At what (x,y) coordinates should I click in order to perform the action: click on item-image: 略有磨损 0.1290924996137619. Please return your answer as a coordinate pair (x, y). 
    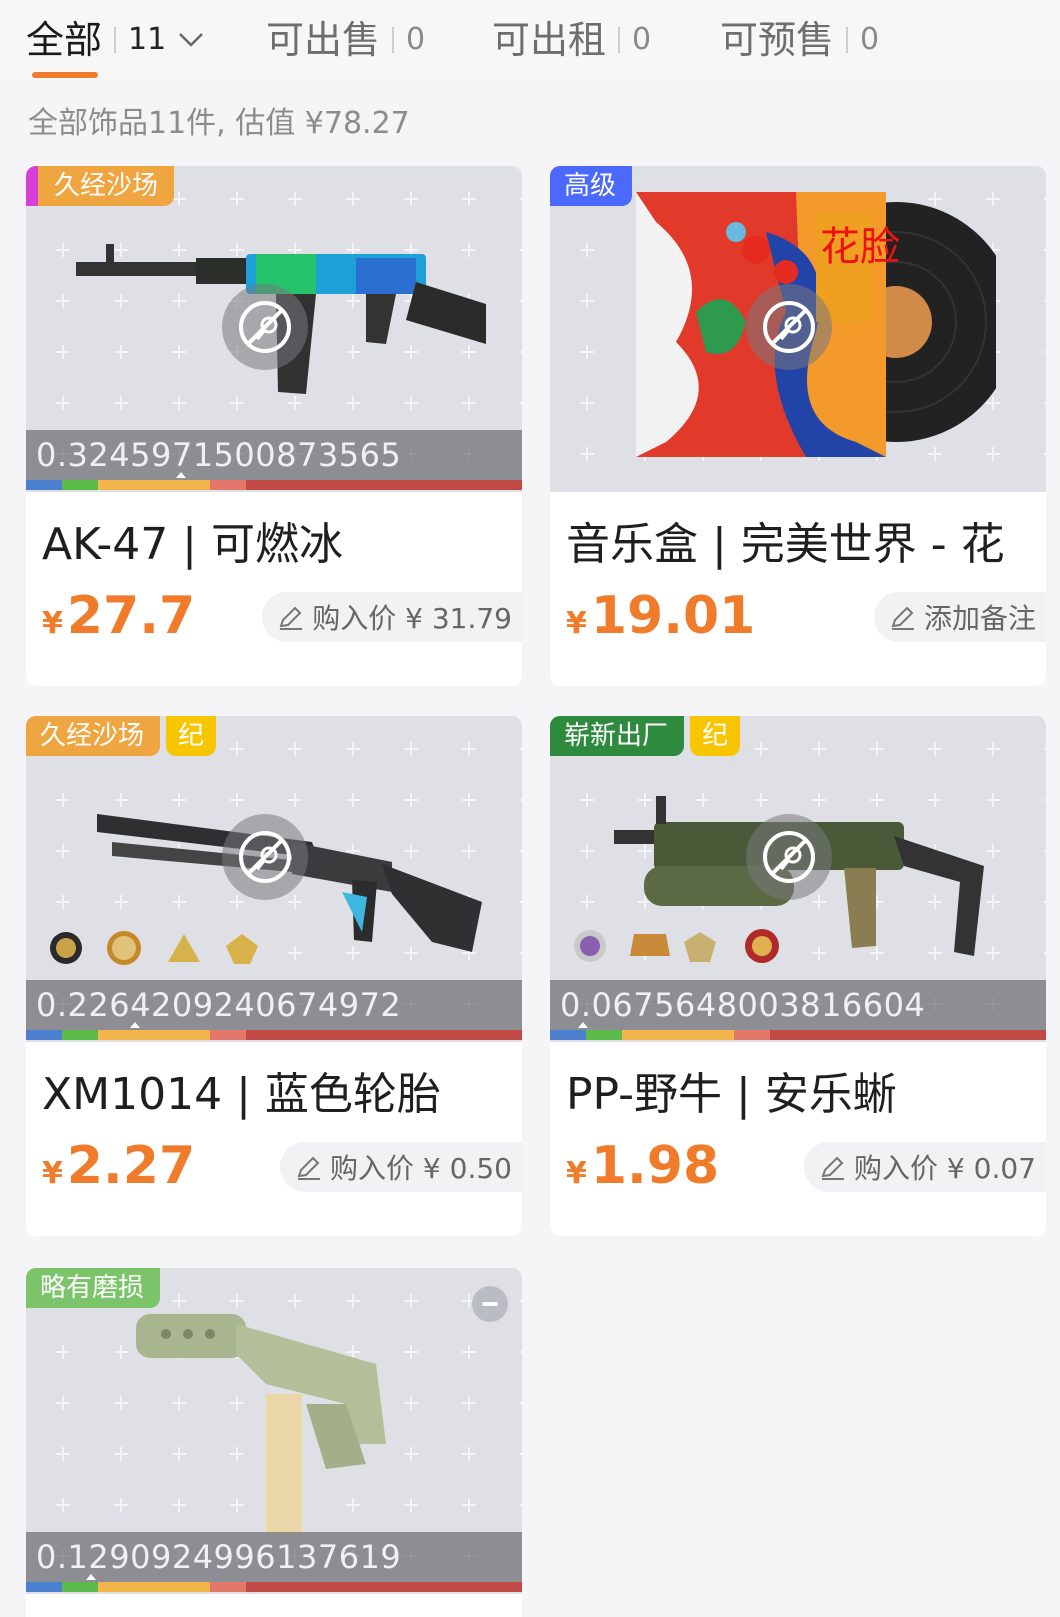
    Looking at the image, I should click on (274, 1431).